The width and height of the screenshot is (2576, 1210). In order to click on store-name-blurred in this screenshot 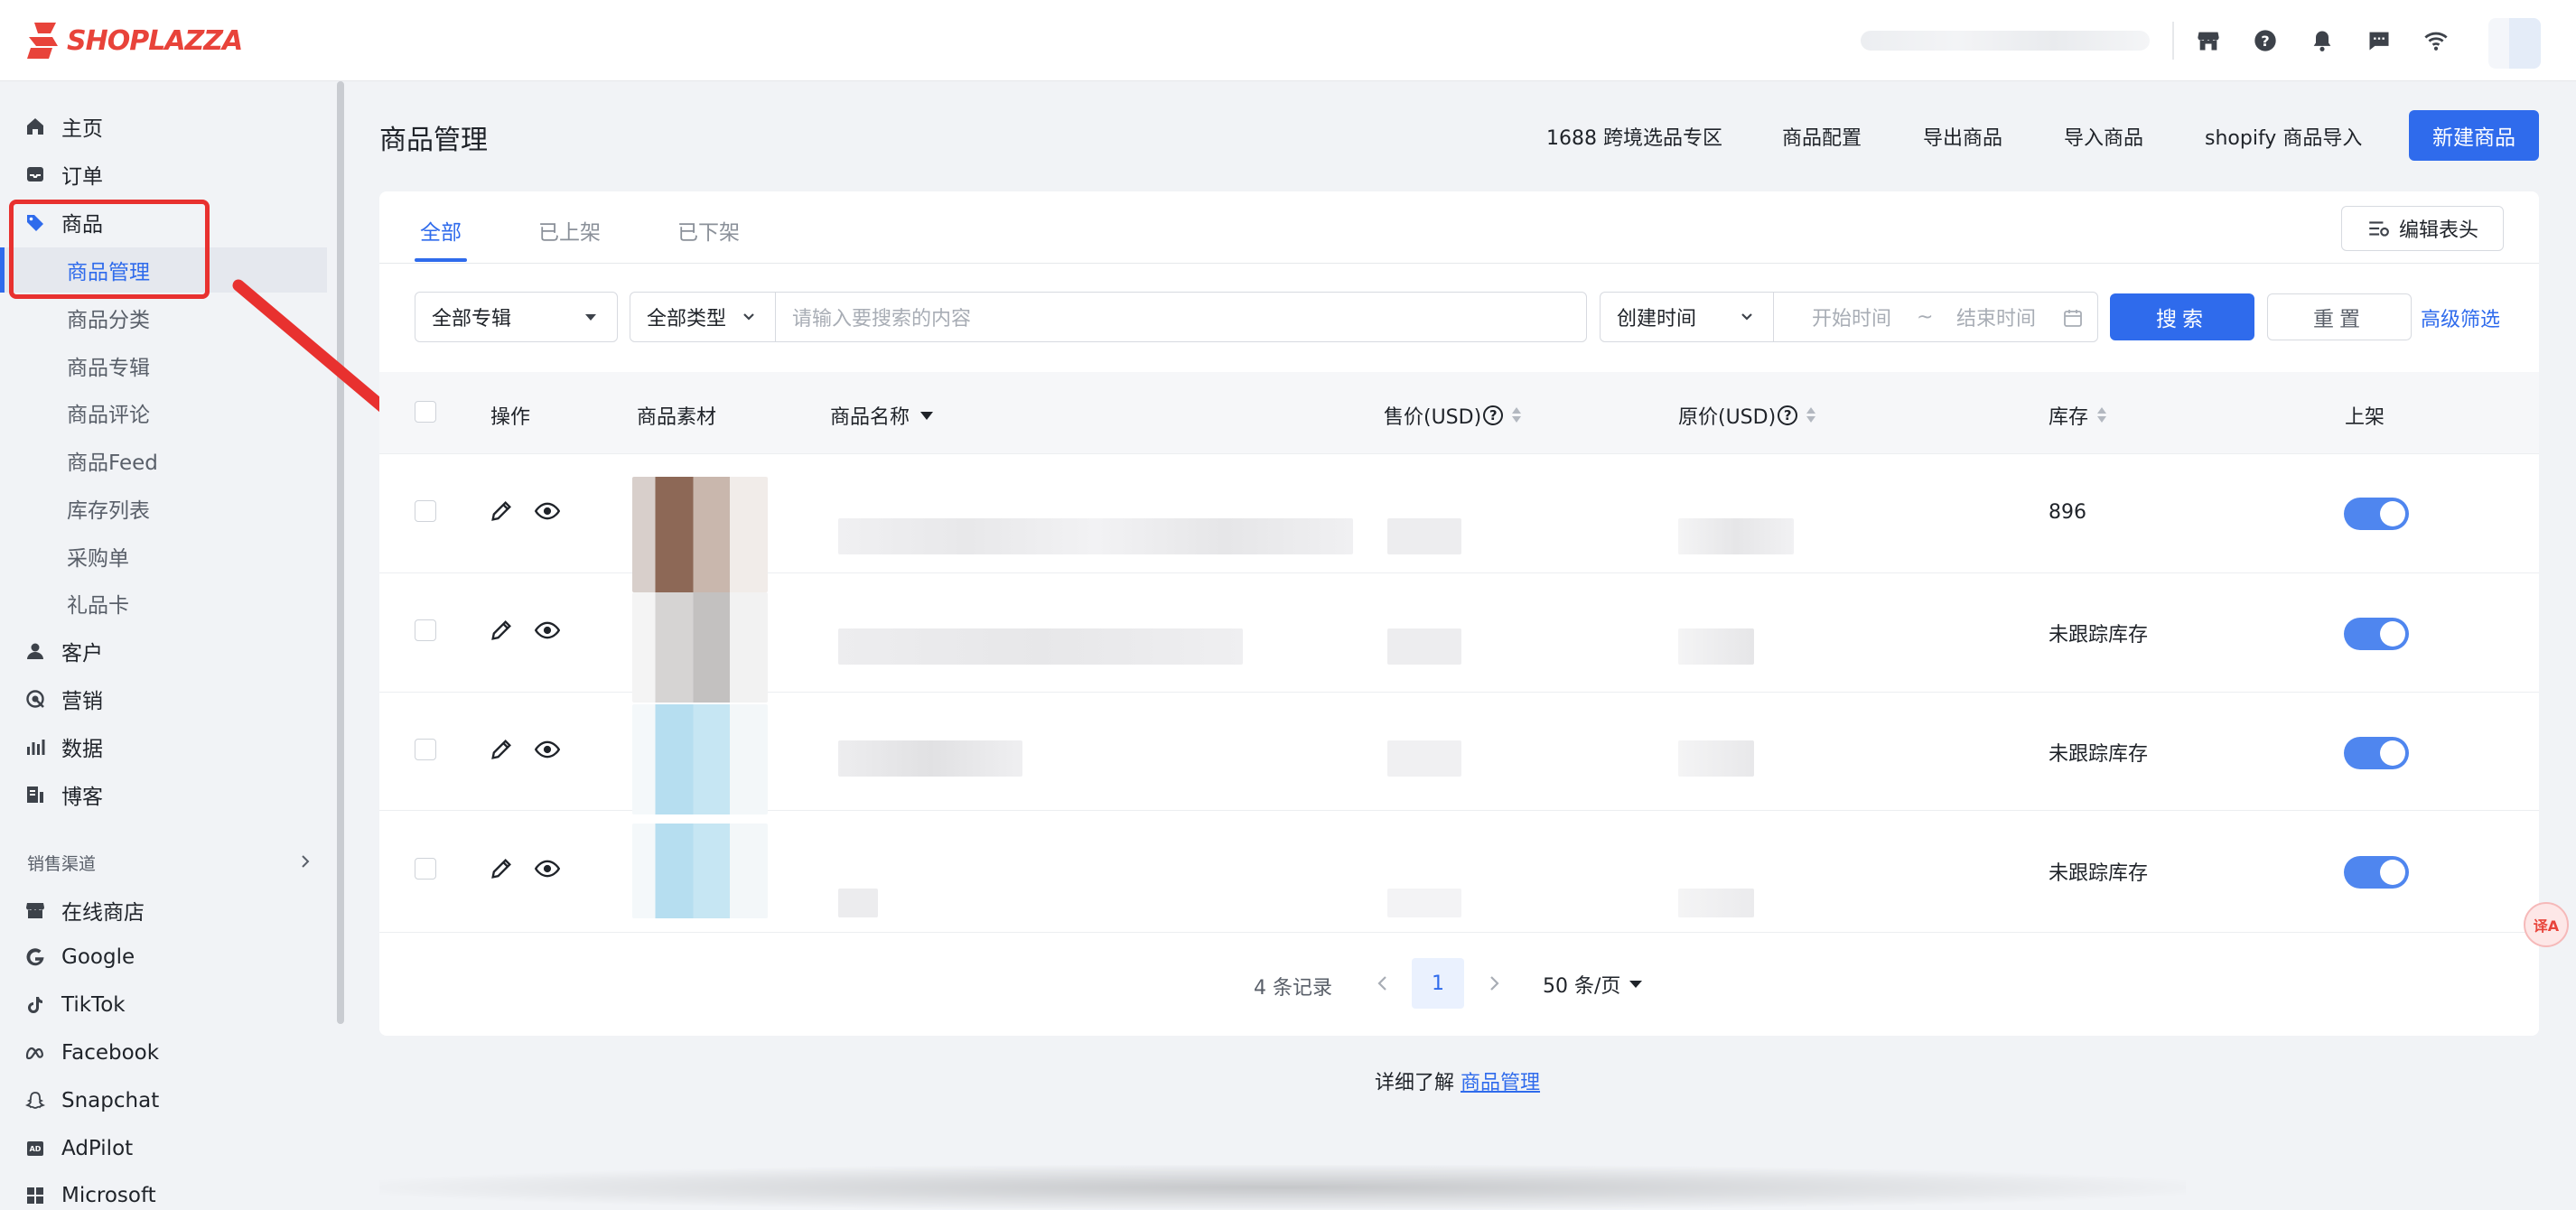, I will do `click(2005, 41)`.